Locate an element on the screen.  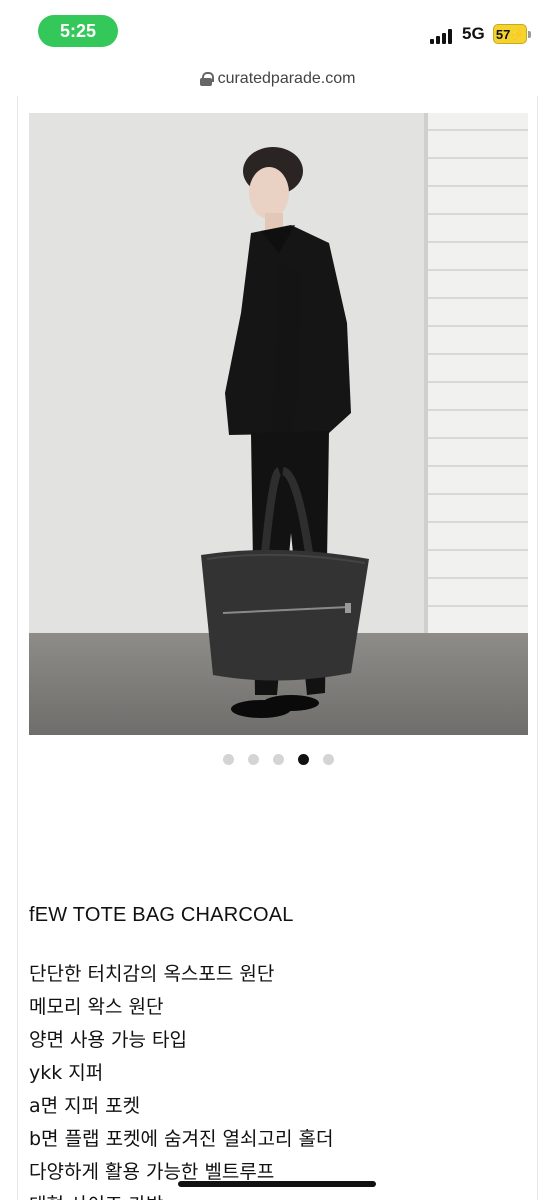
carousel-dot-active is located at coordinates (303, 759).